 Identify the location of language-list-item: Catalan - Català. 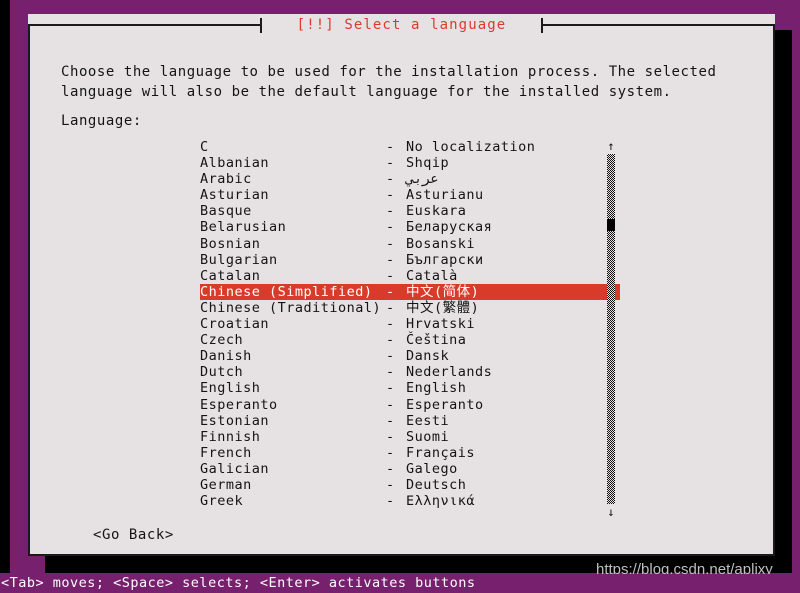
(410, 276).